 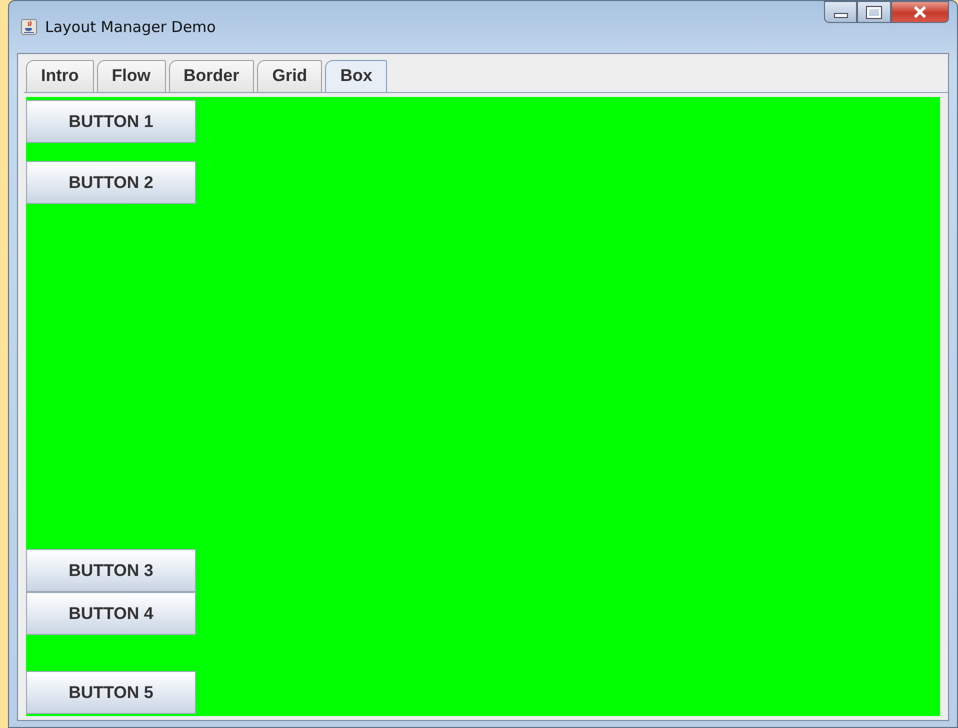 I want to click on panel-button: BUTTON 2, so click(x=111, y=182).